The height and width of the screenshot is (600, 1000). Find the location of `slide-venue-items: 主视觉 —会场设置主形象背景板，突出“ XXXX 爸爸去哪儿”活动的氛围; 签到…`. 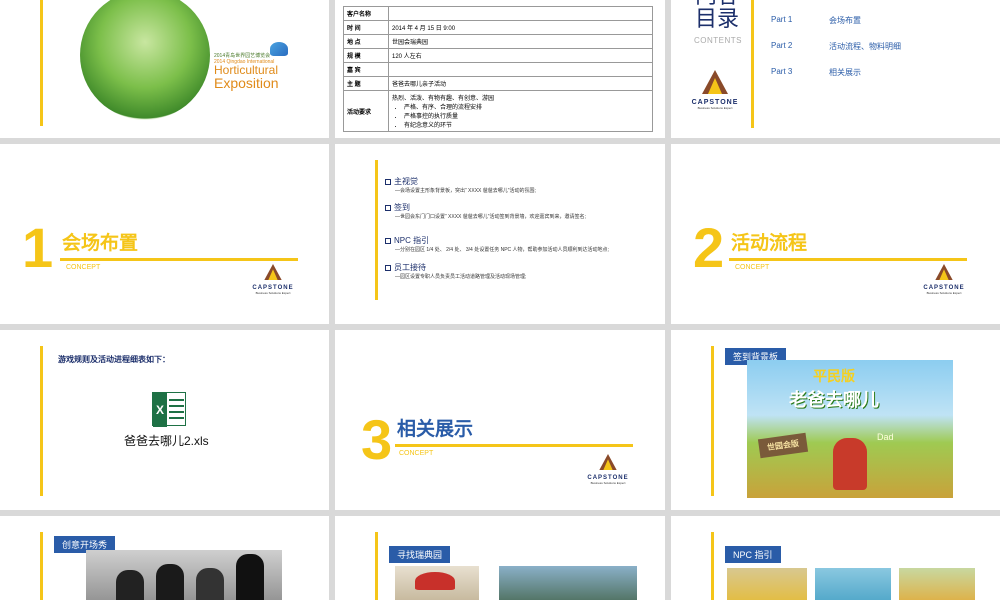

slide-venue-items: 主视觉 —会场设置主形象背景板，突出“ XXXX 爸爸去哪儿”活动的氛围; 签到… is located at coordinates (500, 234).